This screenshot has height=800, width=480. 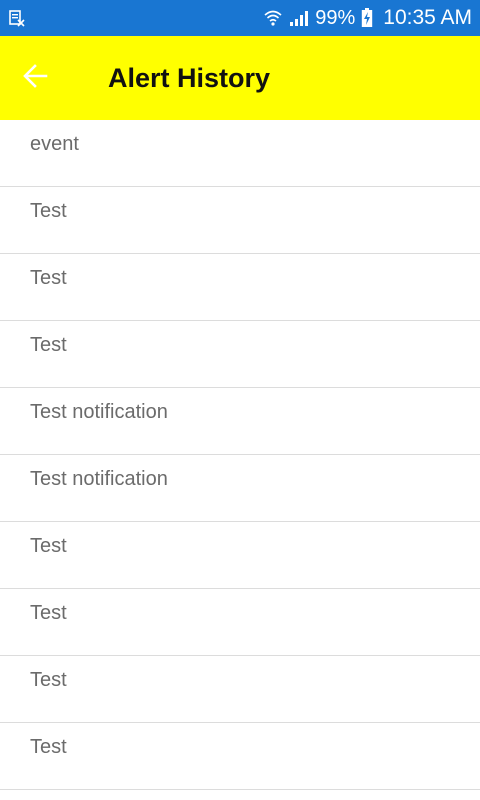 I want to click on arrow-back-icon, so click(x=35, y=78).